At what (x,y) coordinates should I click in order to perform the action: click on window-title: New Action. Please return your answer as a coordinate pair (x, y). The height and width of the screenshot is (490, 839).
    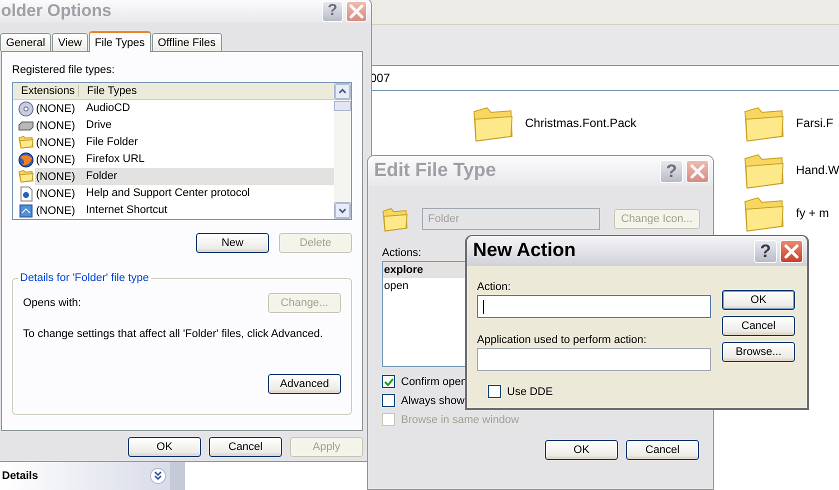
    Looking at the image, I should click on (524, 251).